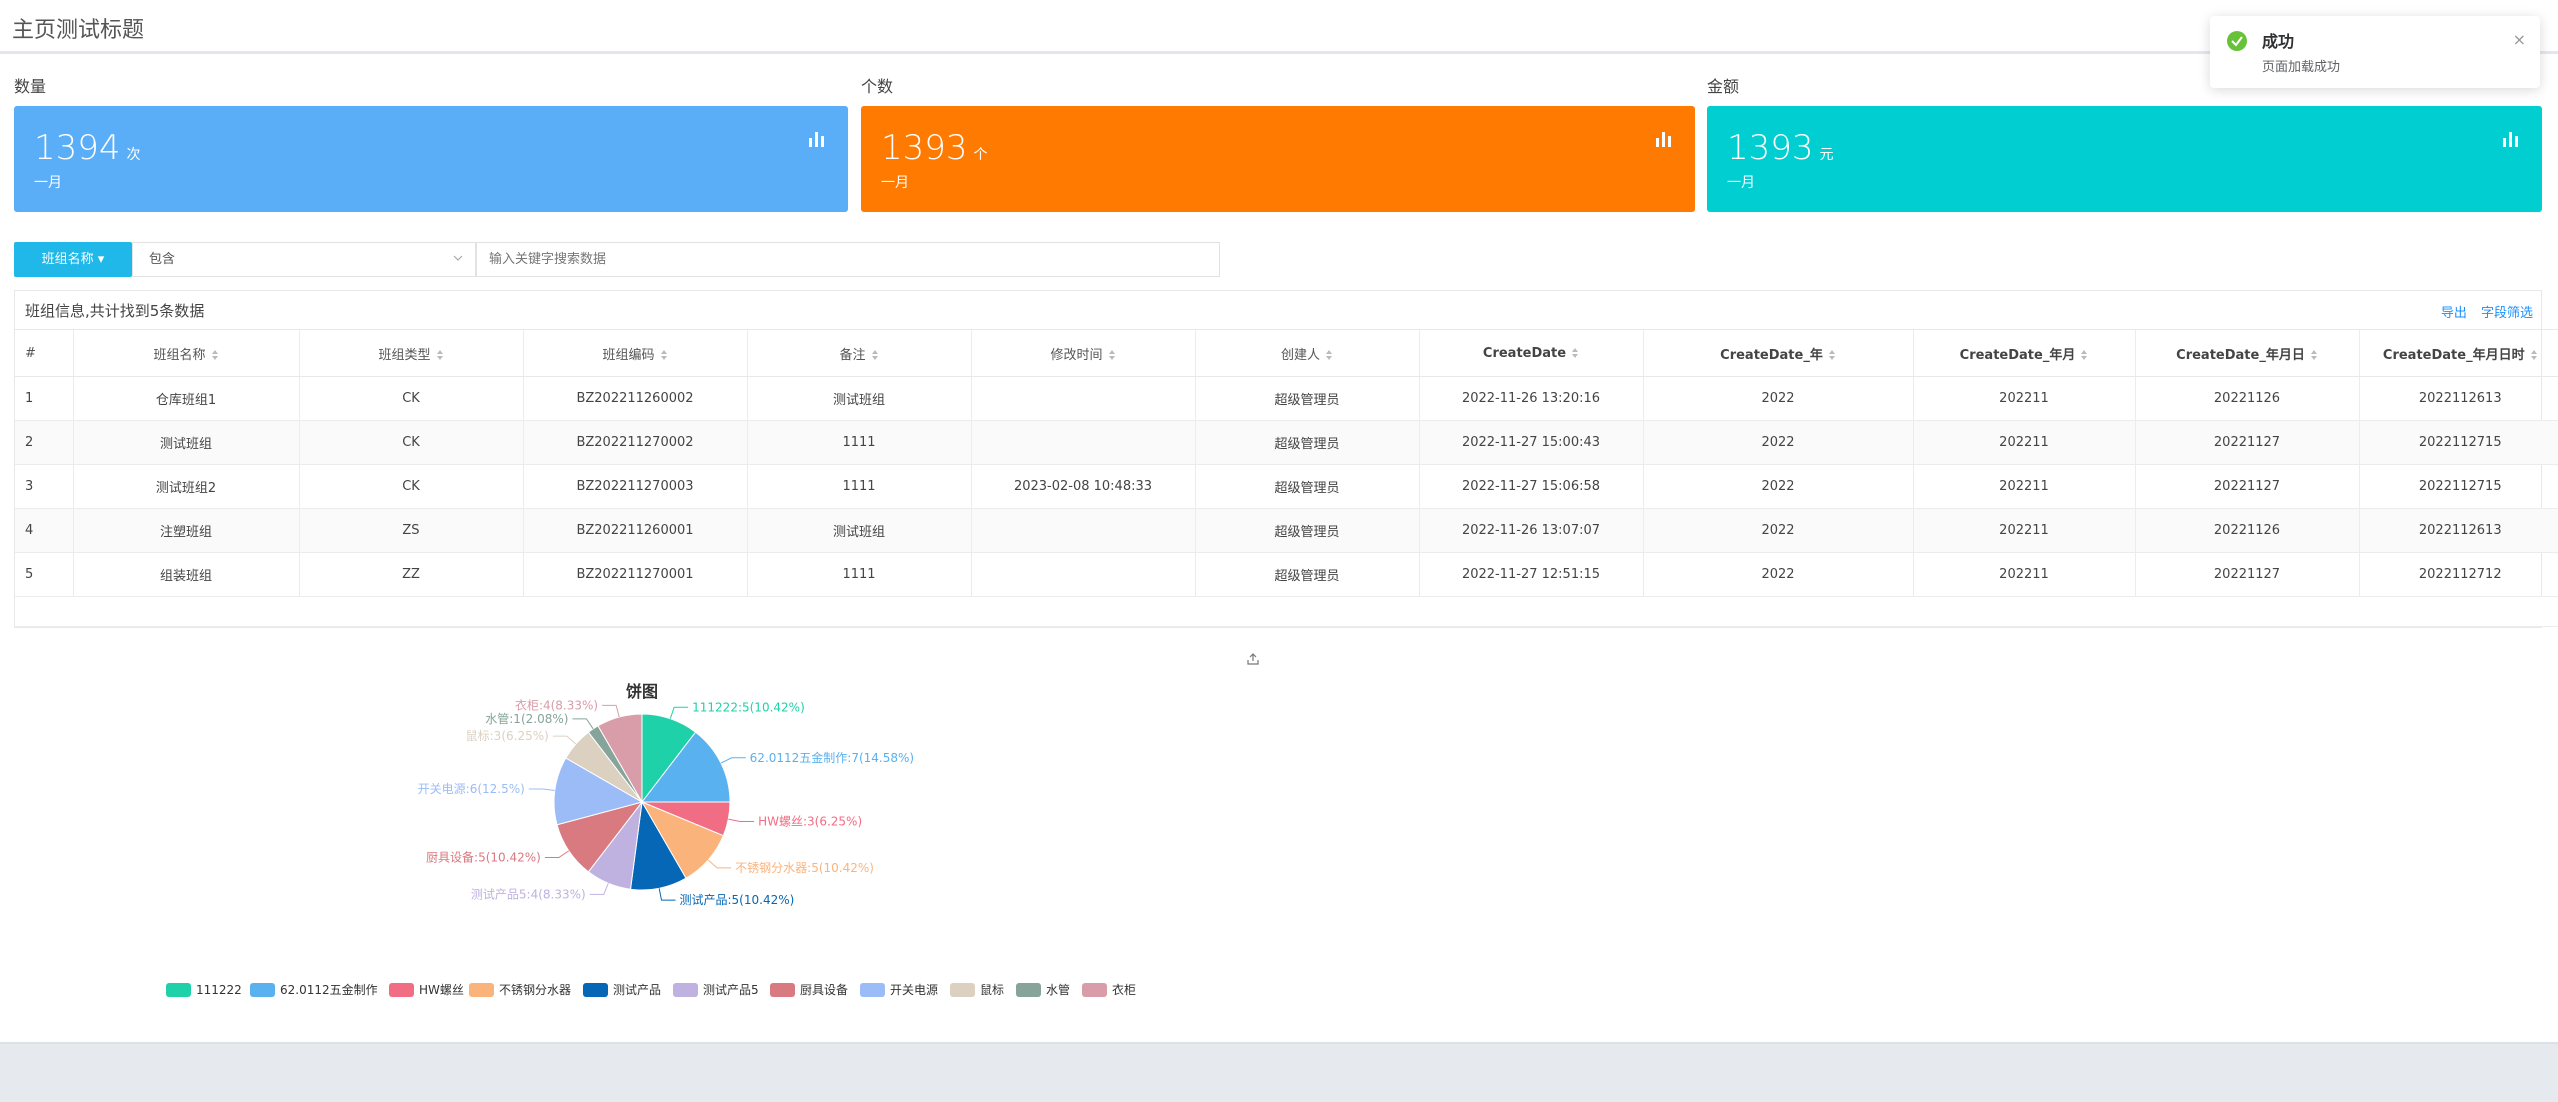  Describe the element at coordinates (329, 989) in the screenshot. I see `legend-label: 62.0112五金制作` at that location.